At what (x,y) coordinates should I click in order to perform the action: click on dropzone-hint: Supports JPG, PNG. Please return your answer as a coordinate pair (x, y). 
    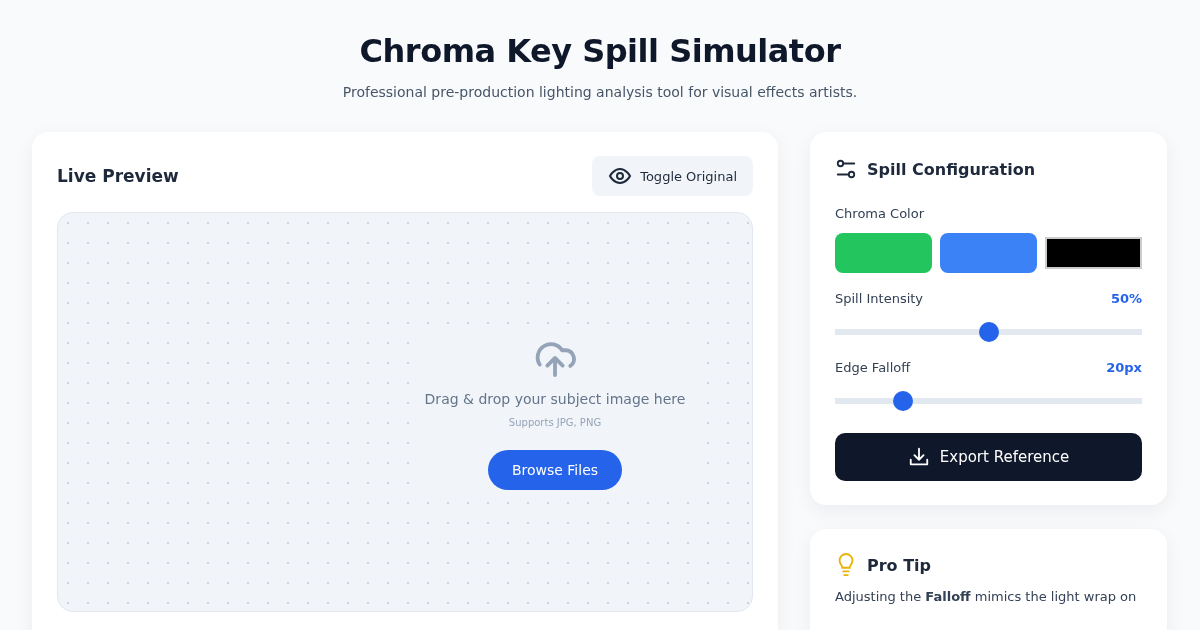
    Looking at the image, I should click on (555, 422).